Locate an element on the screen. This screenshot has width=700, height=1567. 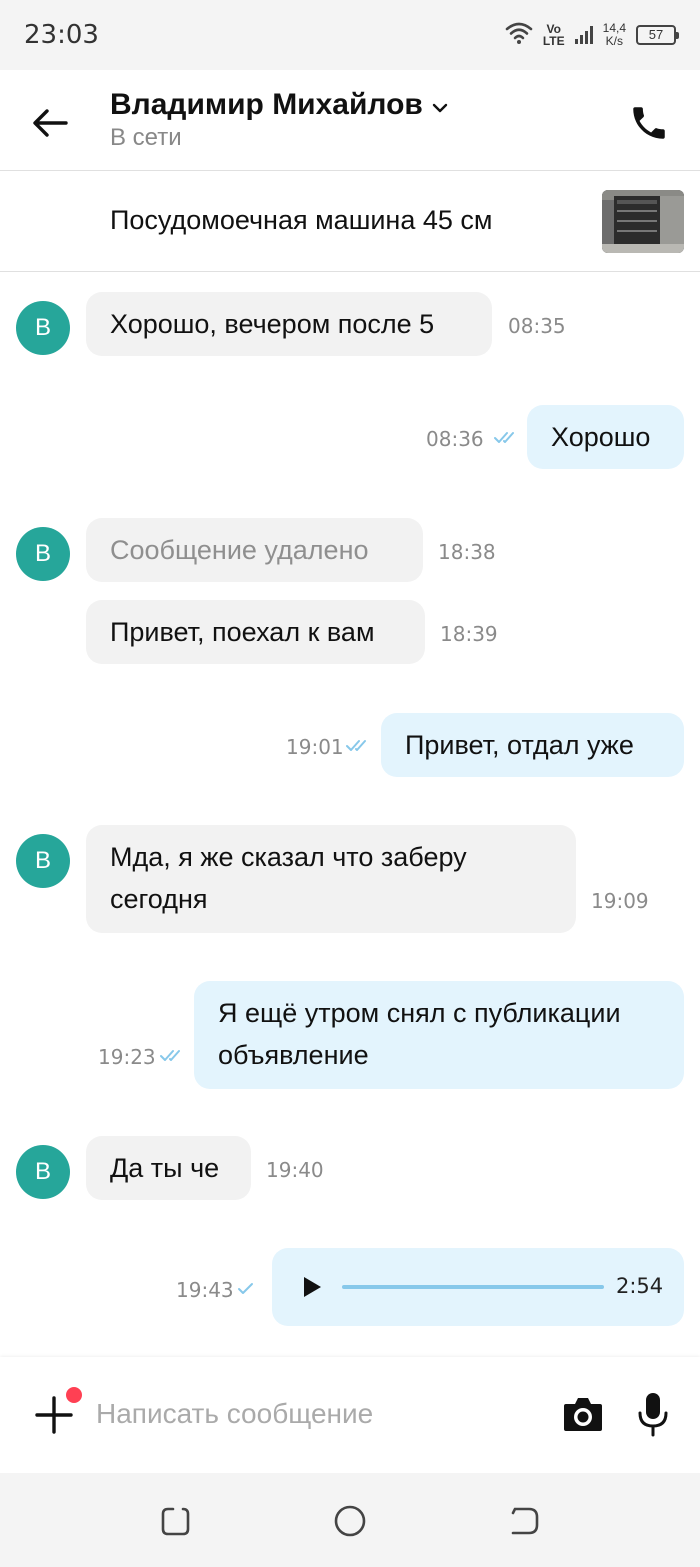
network-speed: 14,4 K/s is located at coordinates (614, 35).